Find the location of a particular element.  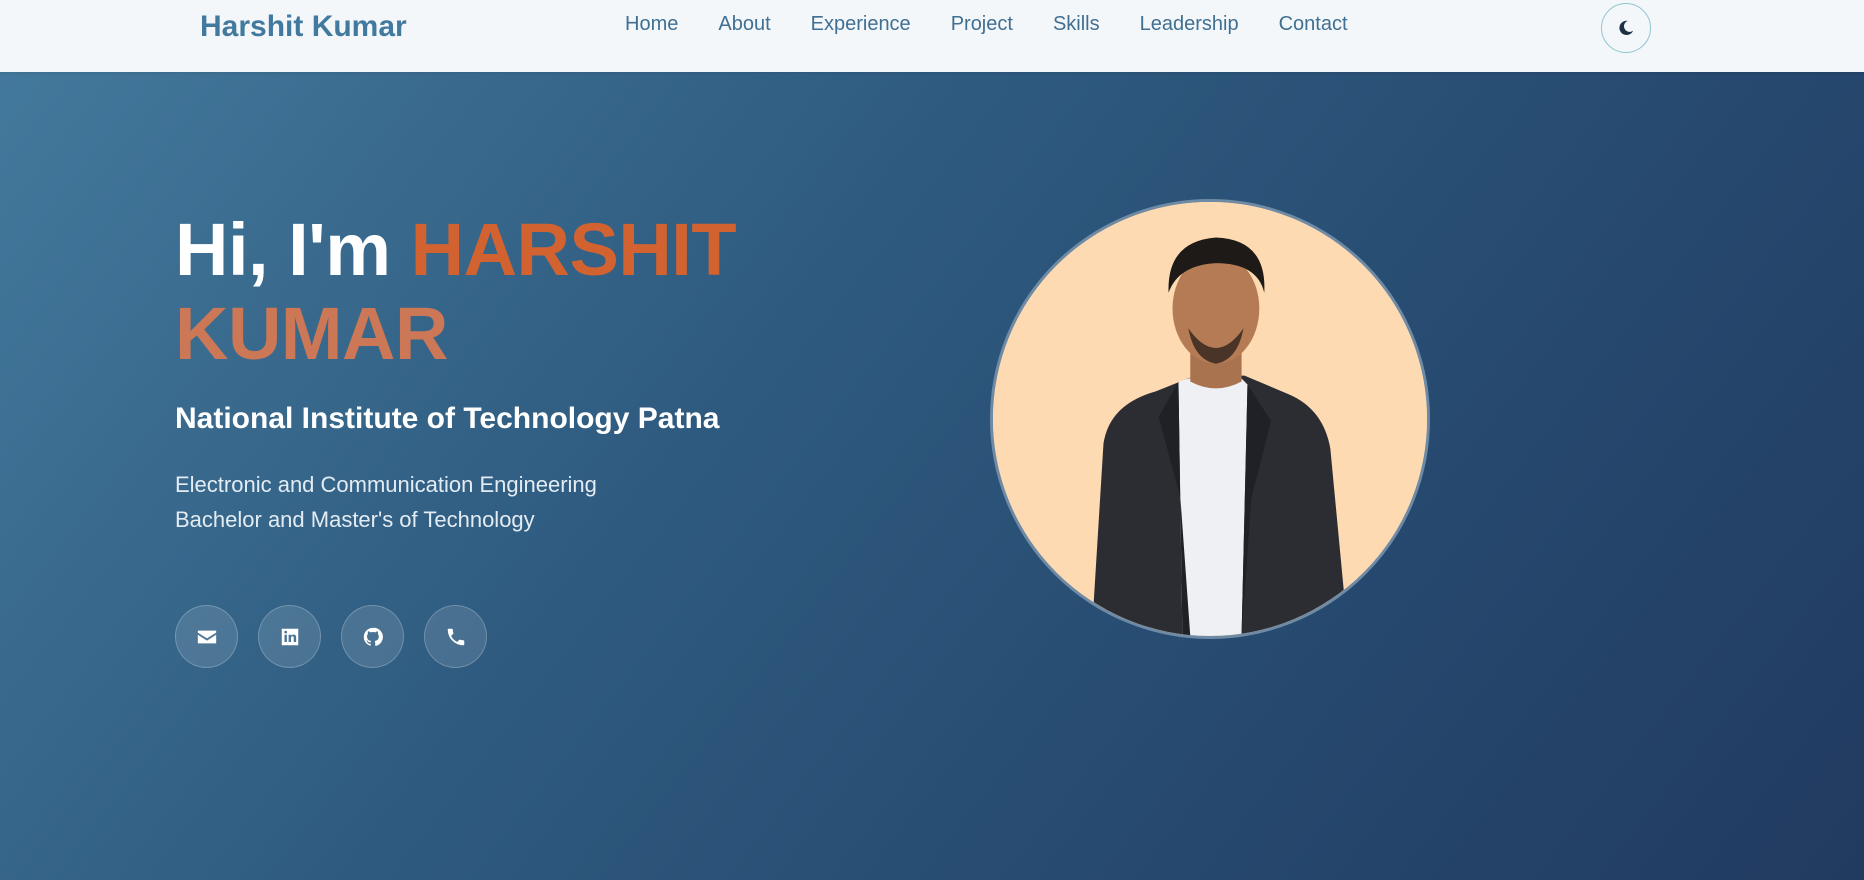

nav-item-home: Home is located at coordinates (651, 24).